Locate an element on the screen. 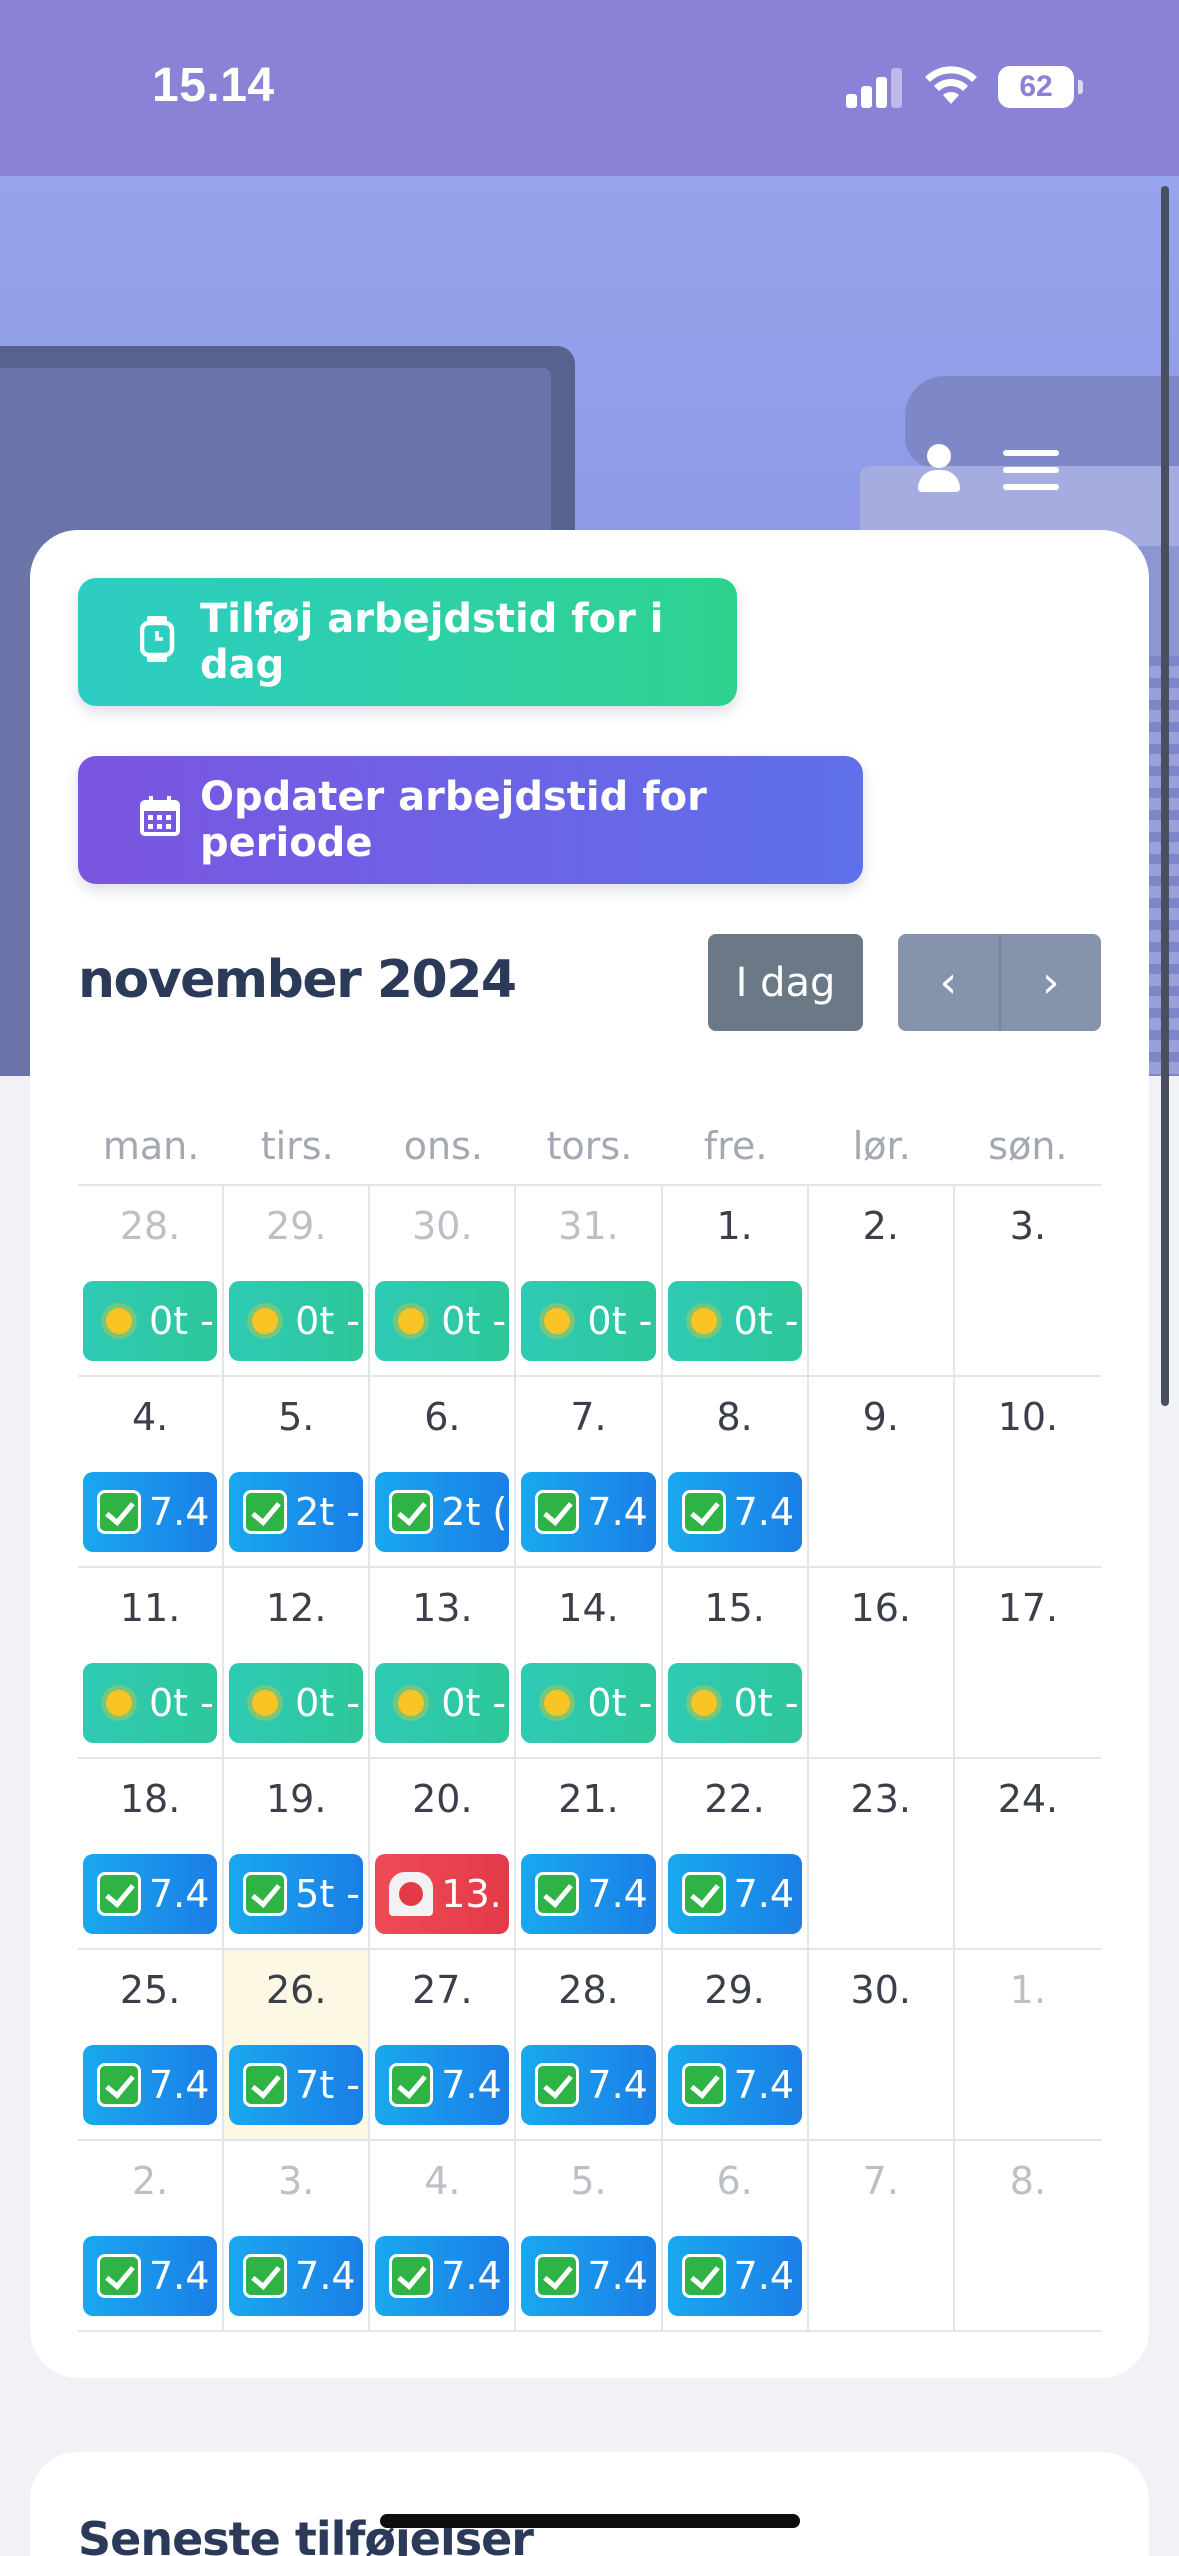  calendar-day: 17. is located at coordinates (1027, 1663).